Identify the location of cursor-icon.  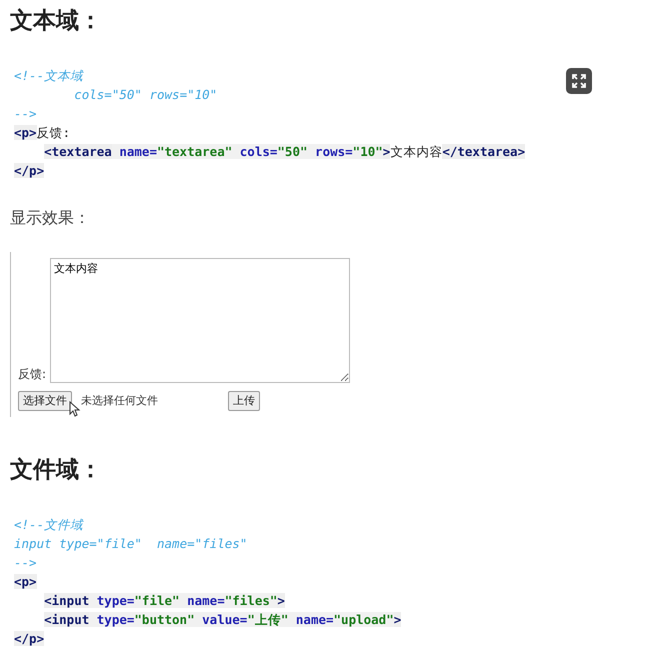
(75, 408).